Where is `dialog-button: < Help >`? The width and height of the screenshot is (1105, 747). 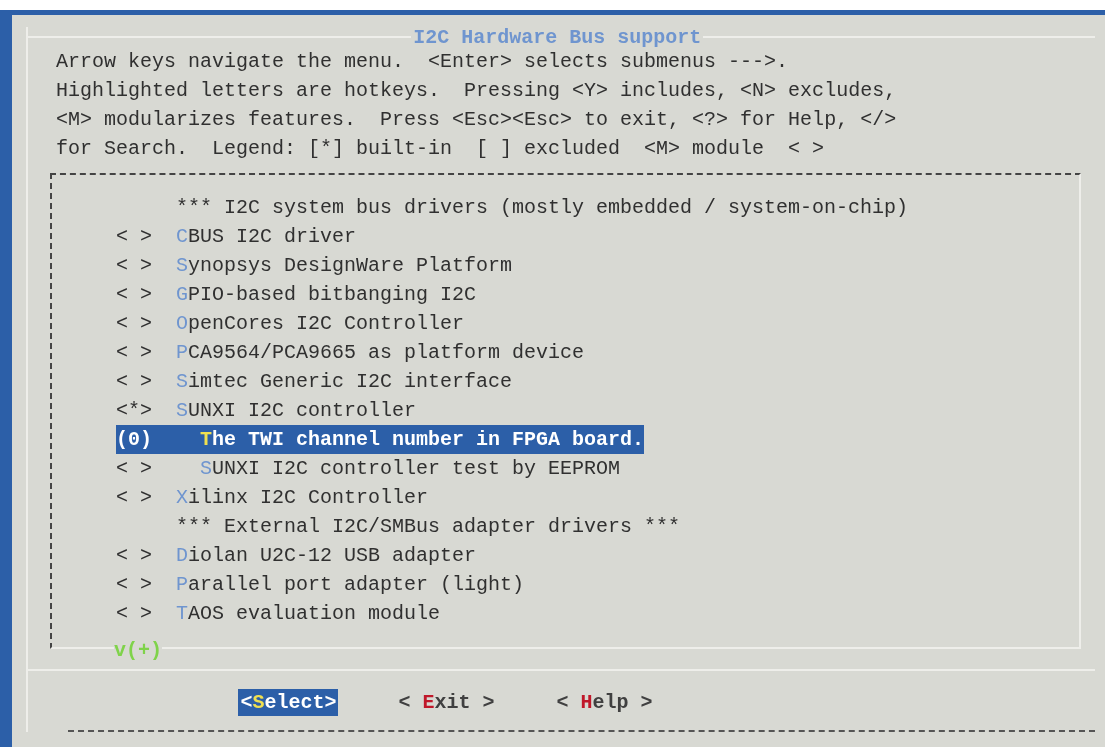 dialog-button: < Help > is located at coordinates (604, 702).